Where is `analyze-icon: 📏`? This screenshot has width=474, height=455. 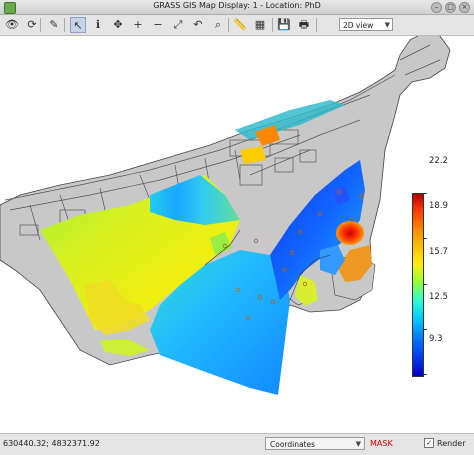 analyze-icon: 📏 is located at coordinates (240, 25).